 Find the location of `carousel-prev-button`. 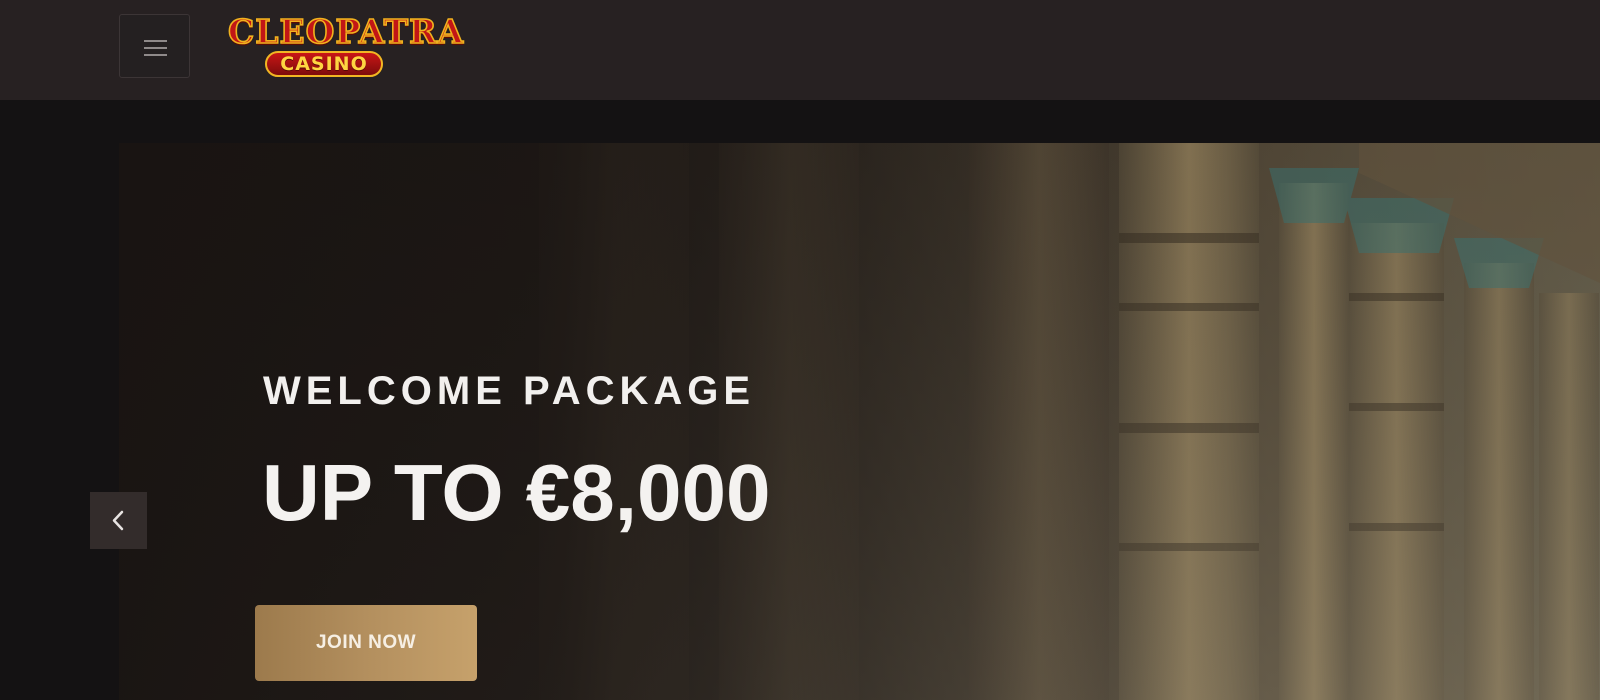

carousel-prev-button is located at coordinates (118, 520).